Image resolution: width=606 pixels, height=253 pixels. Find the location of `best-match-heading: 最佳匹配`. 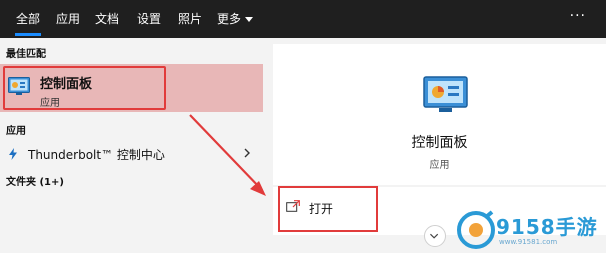

best-match-heading: 最佳匹配 is located at coordinates (26, 54).